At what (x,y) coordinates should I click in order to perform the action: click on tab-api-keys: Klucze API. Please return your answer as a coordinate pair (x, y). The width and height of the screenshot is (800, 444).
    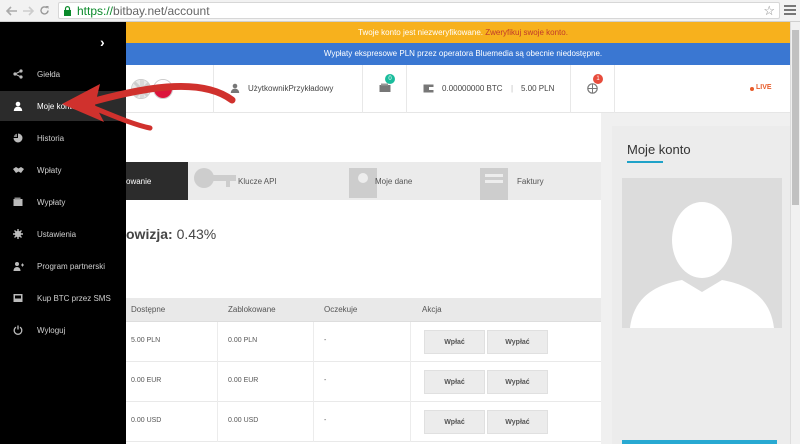
    Looking at the image, I should click on (256, 181).